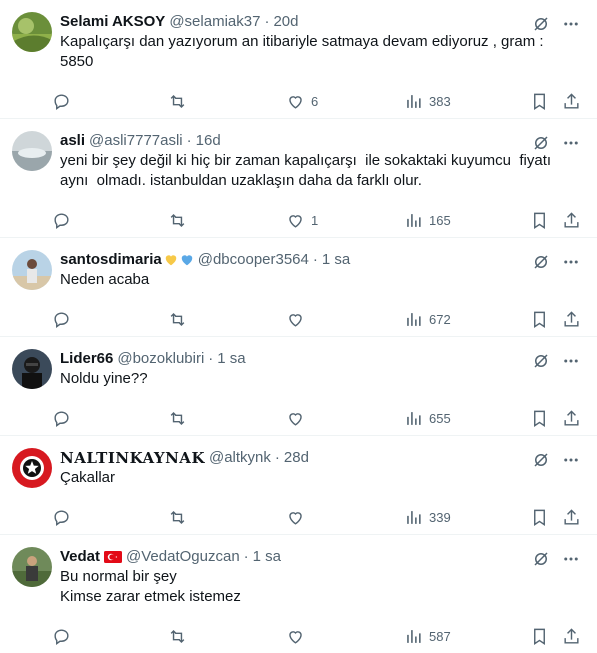 This screenshot has width=597, height=653. I want to click on tweet-text-line: Çakallar, so click(88, 477).